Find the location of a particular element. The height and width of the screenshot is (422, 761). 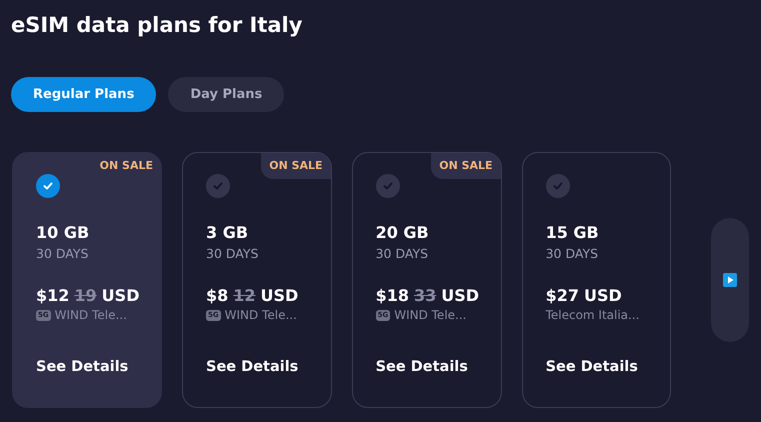

data-amount: 3 GB is located at coordinates (227, 233).